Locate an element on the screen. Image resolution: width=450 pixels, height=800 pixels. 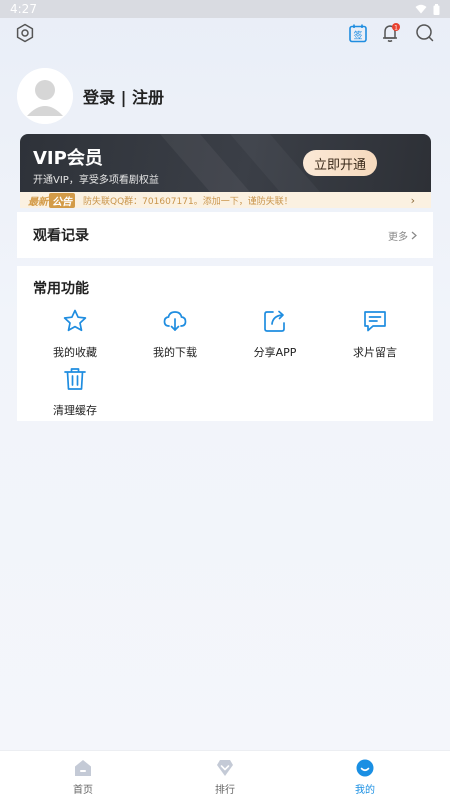
cloud-download-icon is located at coordinates (175, 321).